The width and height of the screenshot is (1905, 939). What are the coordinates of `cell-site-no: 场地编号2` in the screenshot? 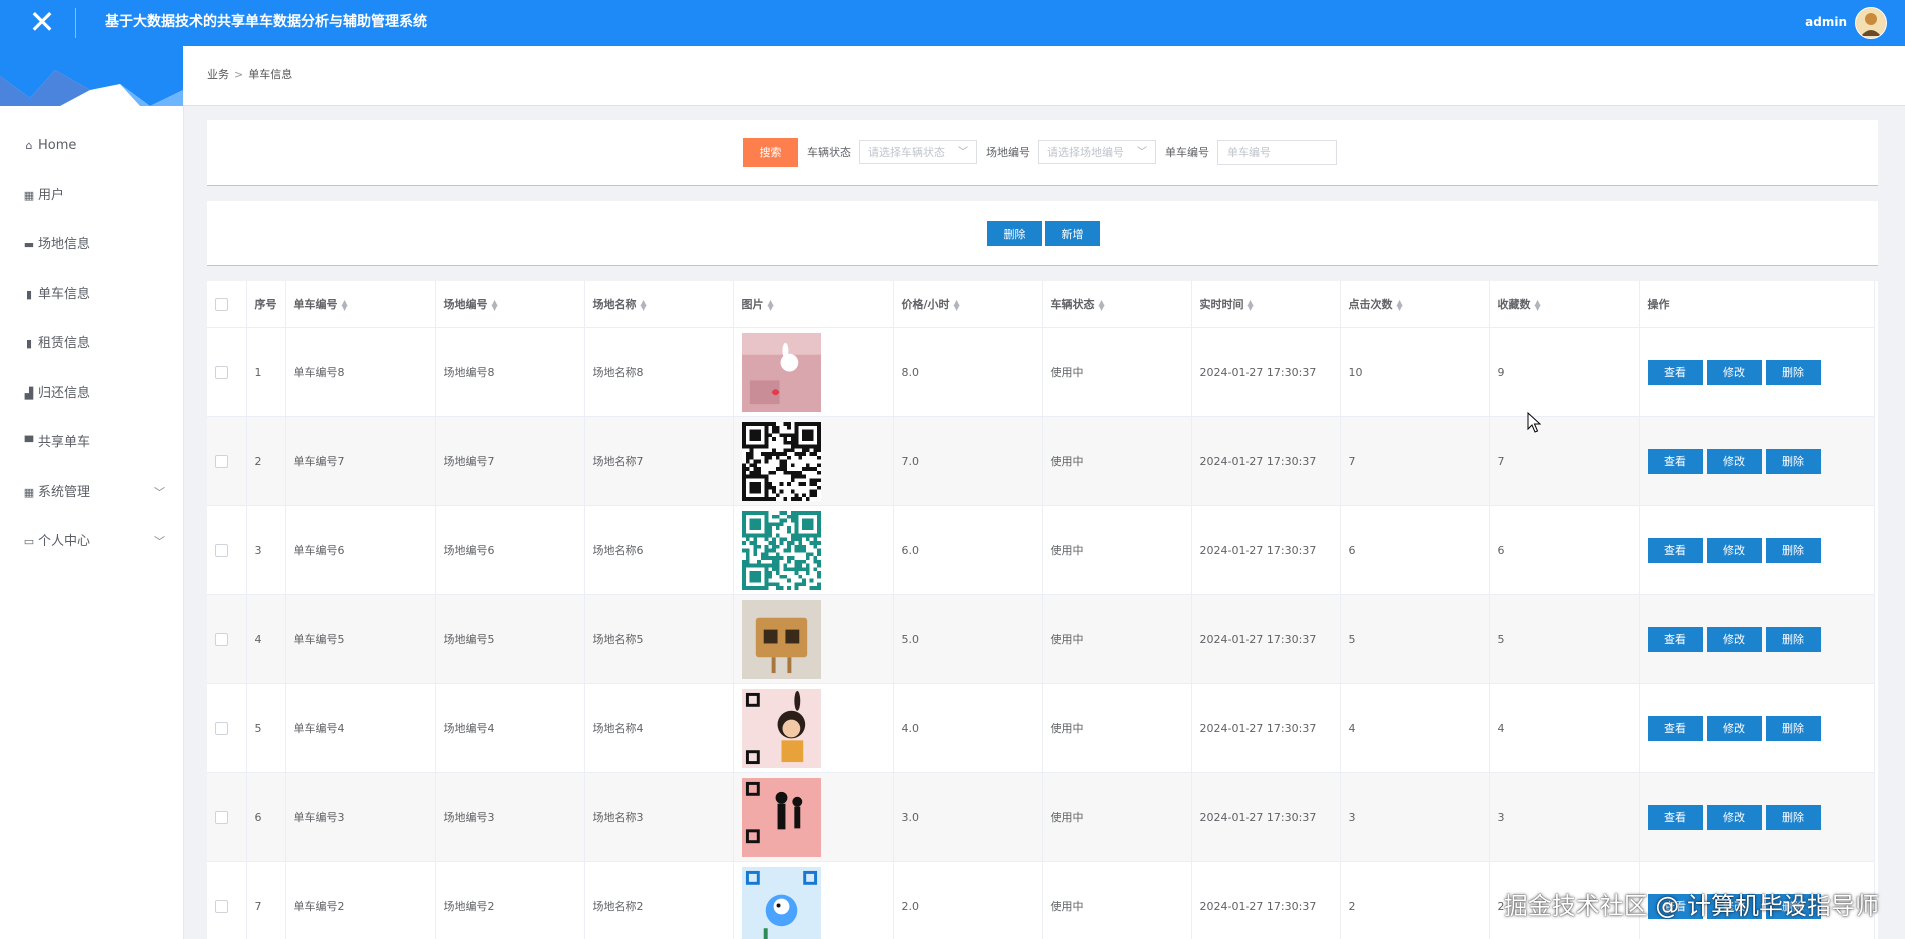 It's located at (510, 900).